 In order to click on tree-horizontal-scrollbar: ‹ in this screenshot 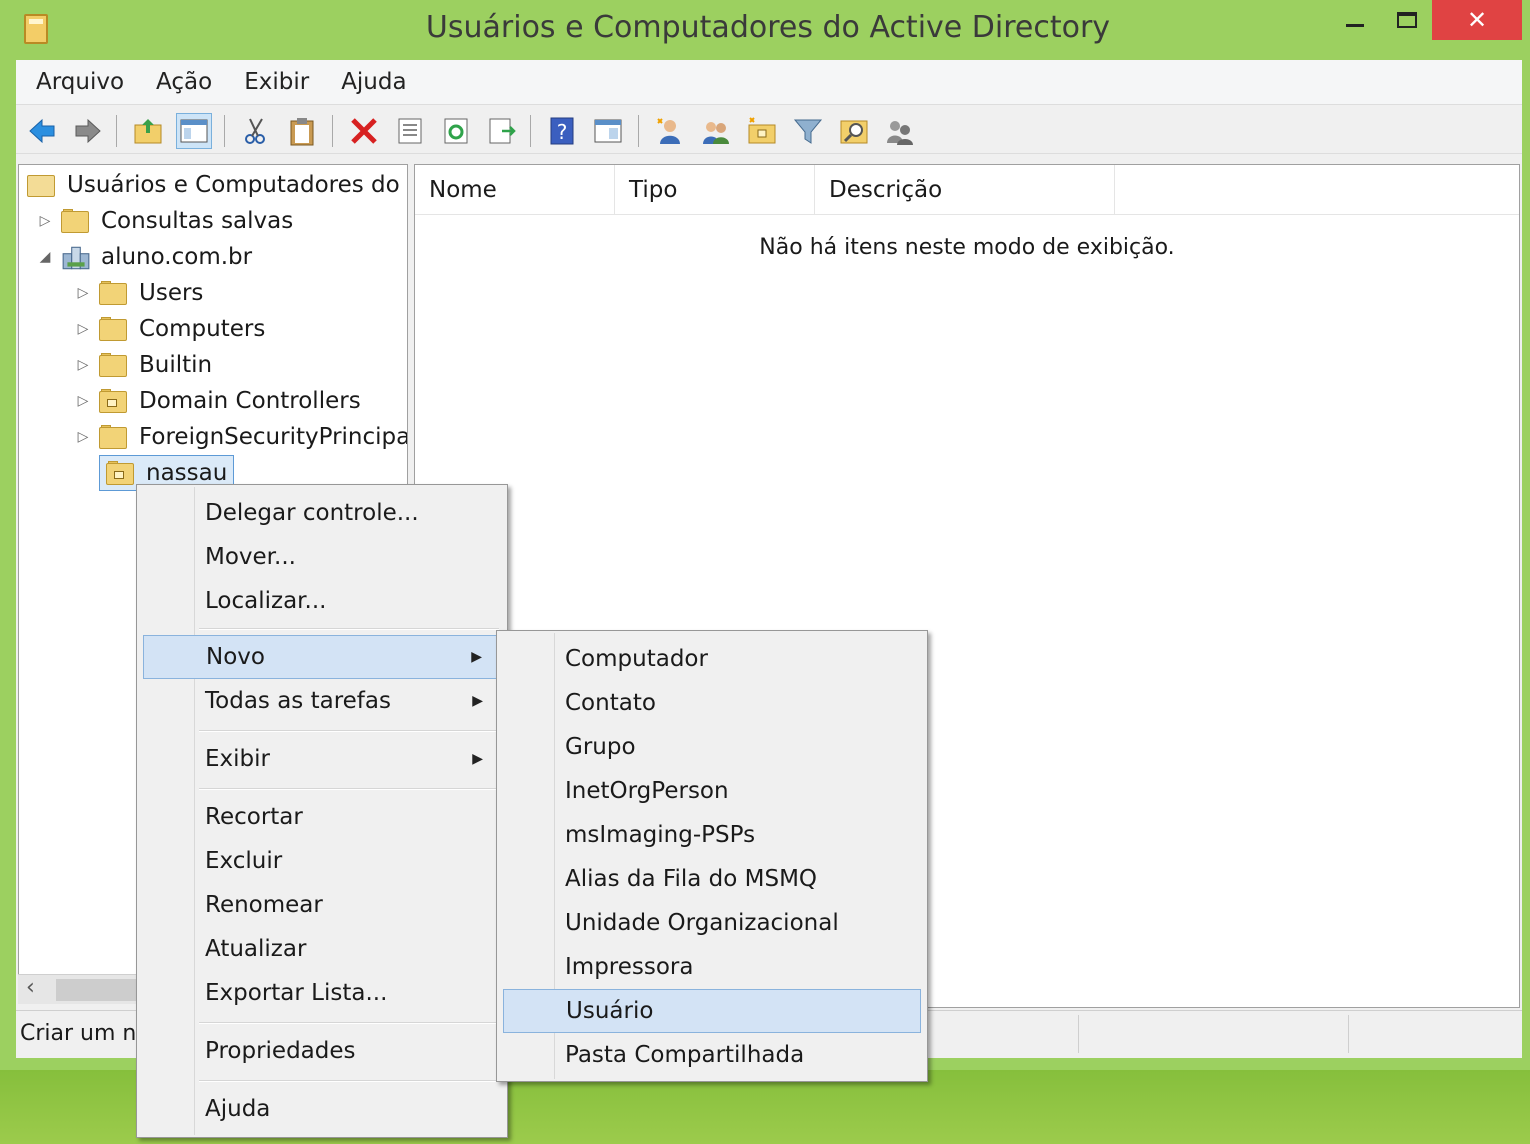, I will do `click(79, 989)`.